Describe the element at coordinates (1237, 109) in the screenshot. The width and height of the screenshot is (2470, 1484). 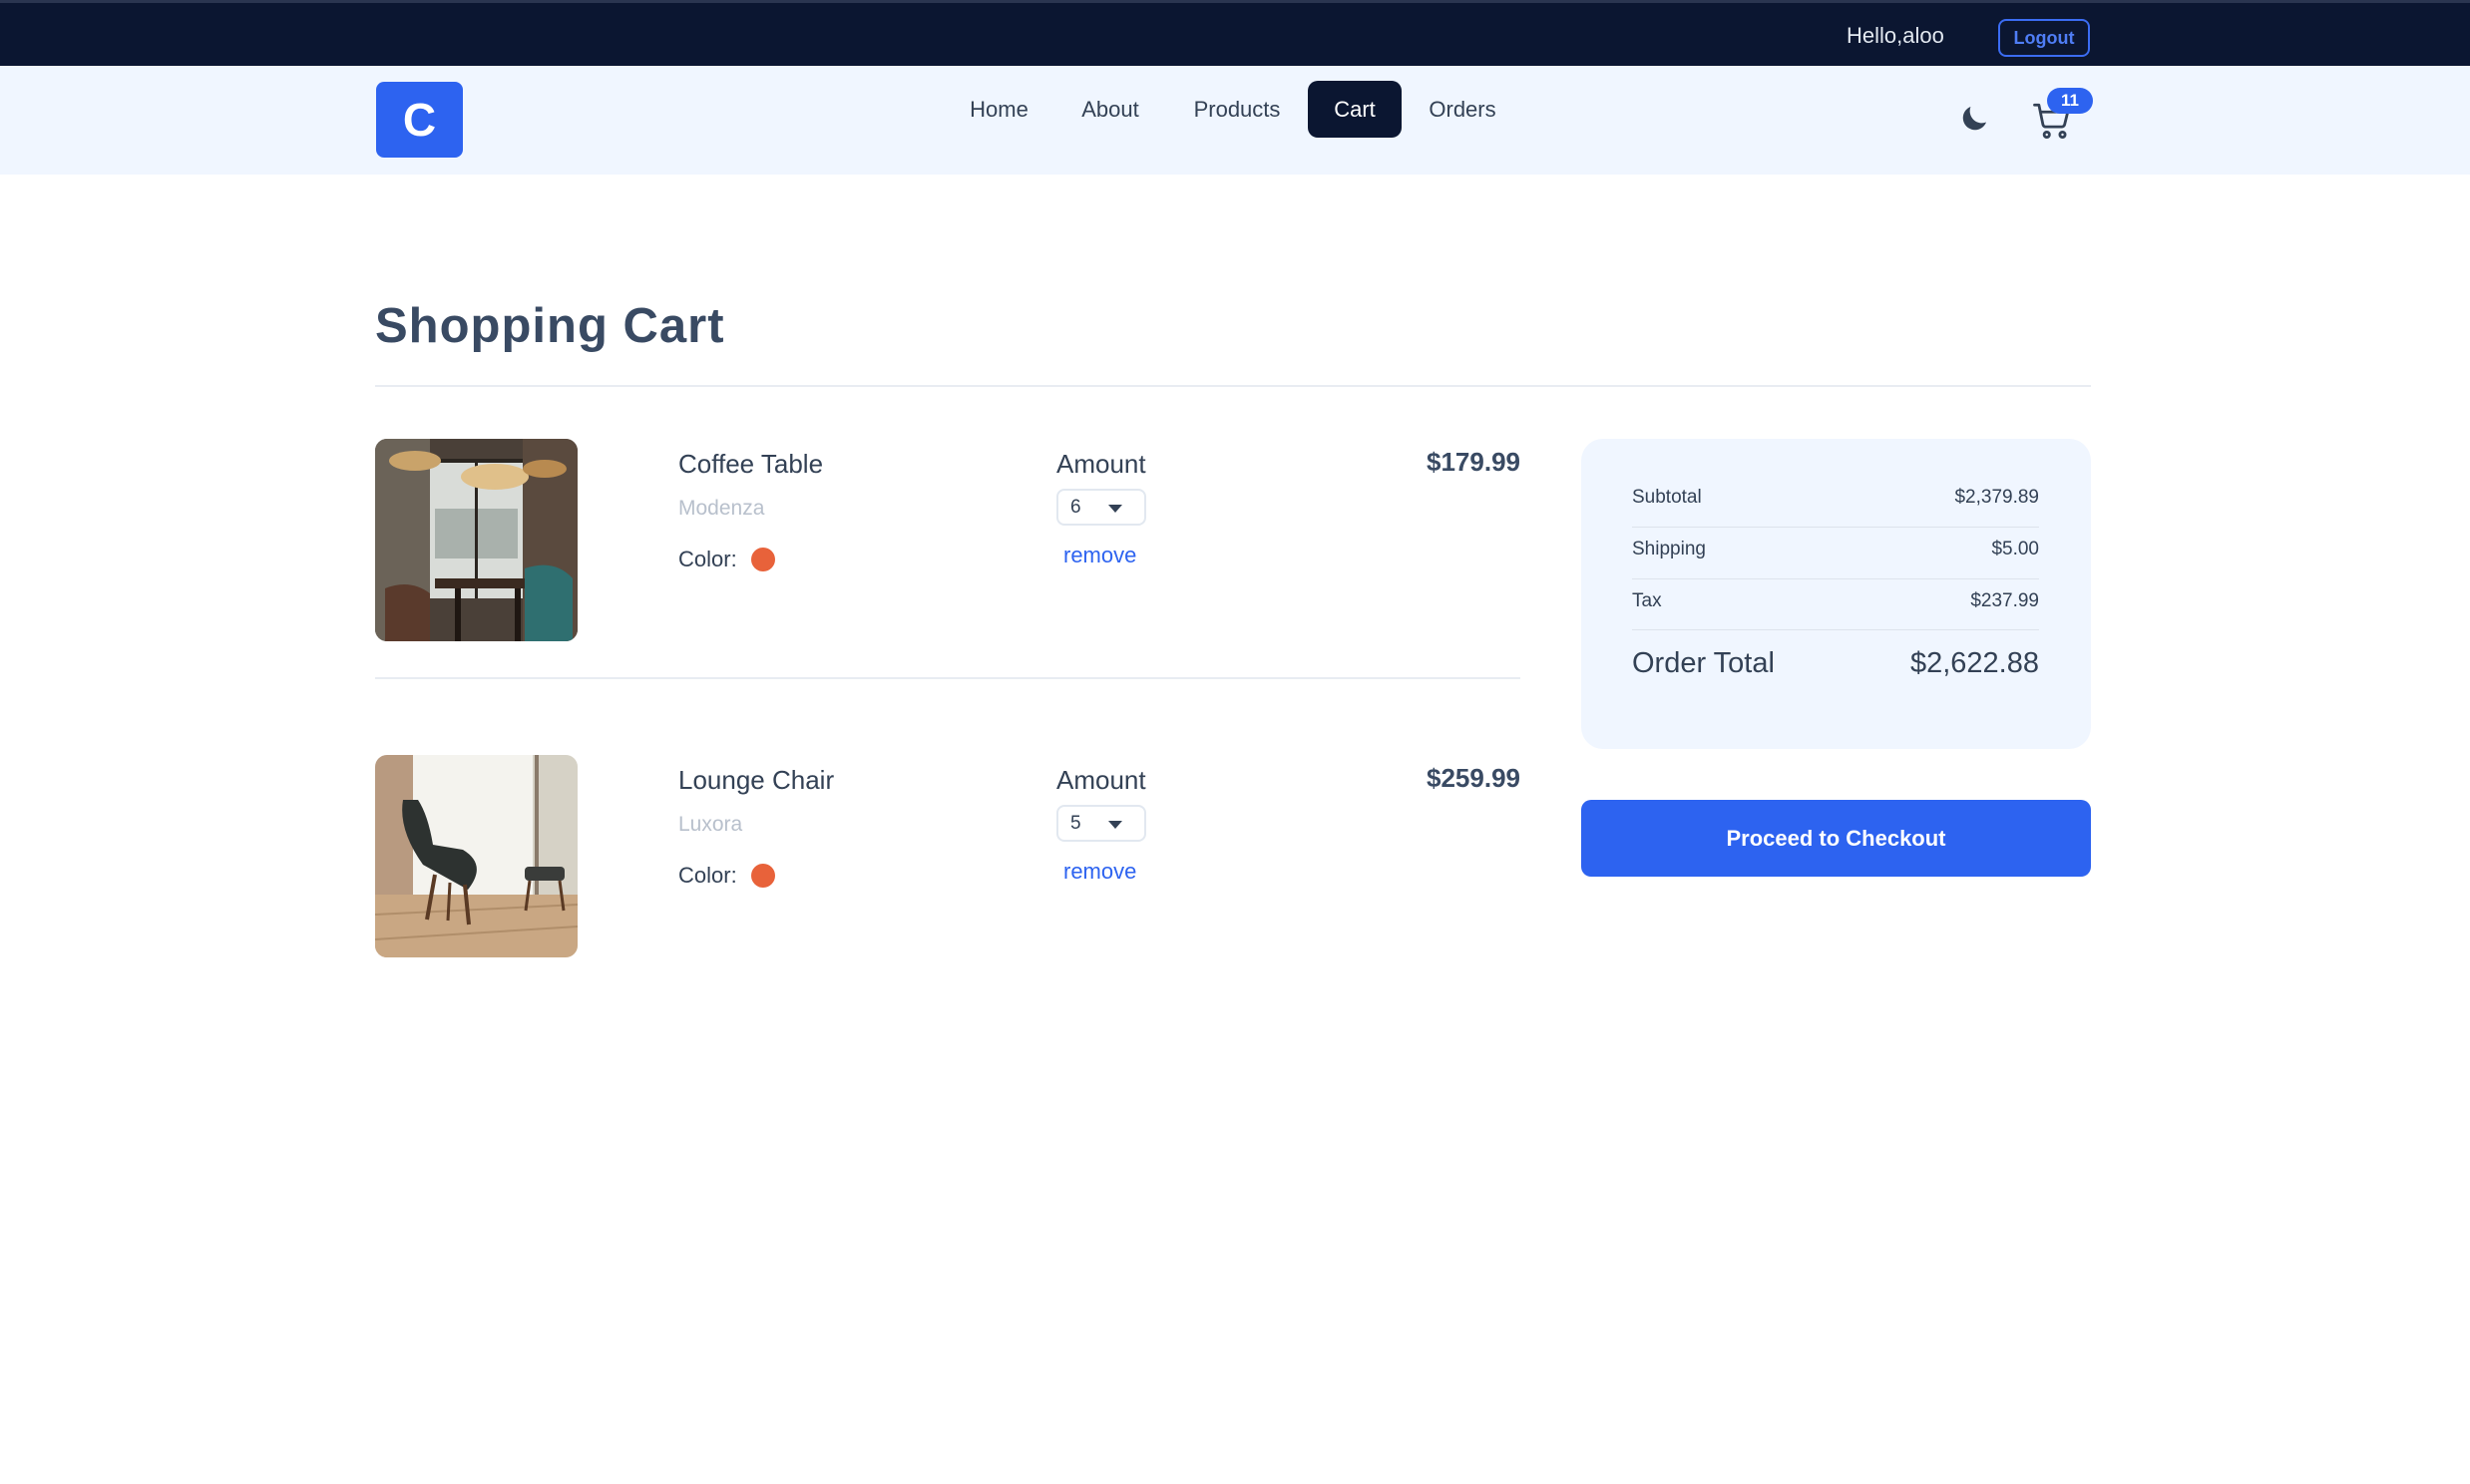
I see `nav-link-products: Products` at that location.